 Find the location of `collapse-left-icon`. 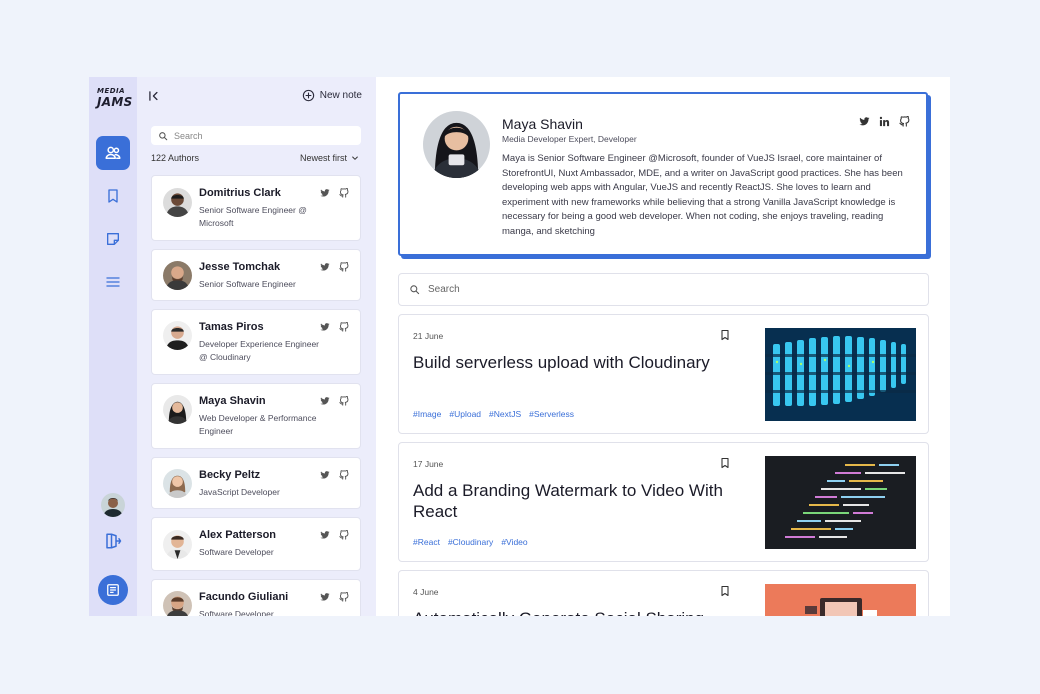

collapse-left-icon is located at coordinates (153, 96).